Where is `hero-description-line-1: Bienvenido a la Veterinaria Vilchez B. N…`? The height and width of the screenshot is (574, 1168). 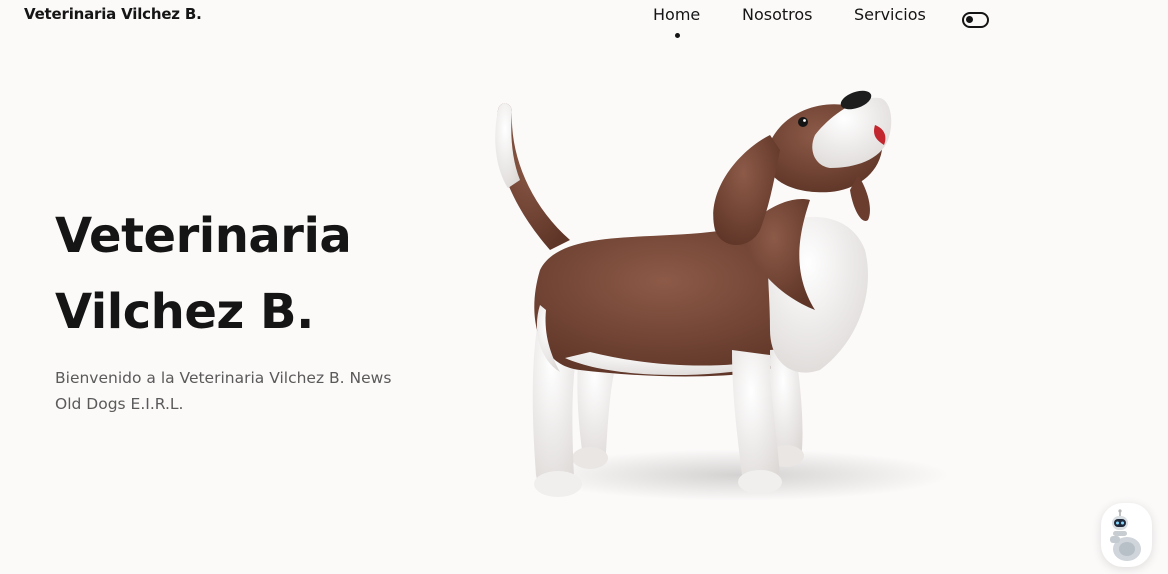
hero-description-line-1: Bienvenido a la Veterinaria Vilchez B. N… is located at coordinates (223, 378).